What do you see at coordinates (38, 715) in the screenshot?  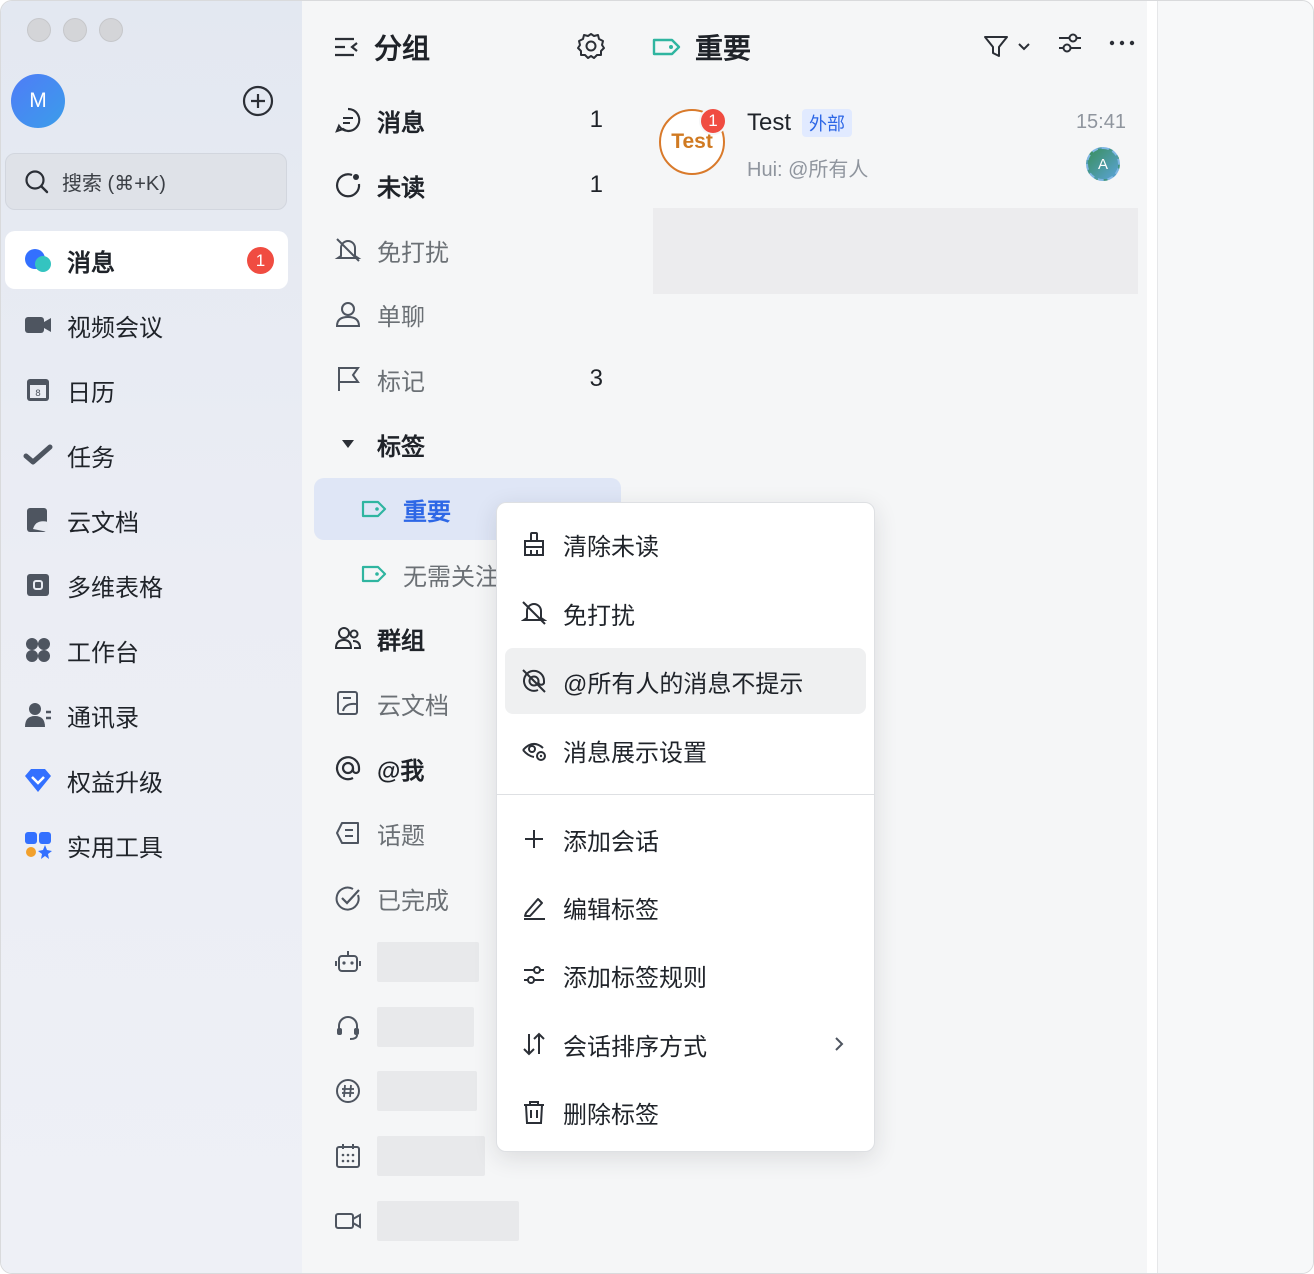 I see `contacts-icon` at bounding box center [38, 715].